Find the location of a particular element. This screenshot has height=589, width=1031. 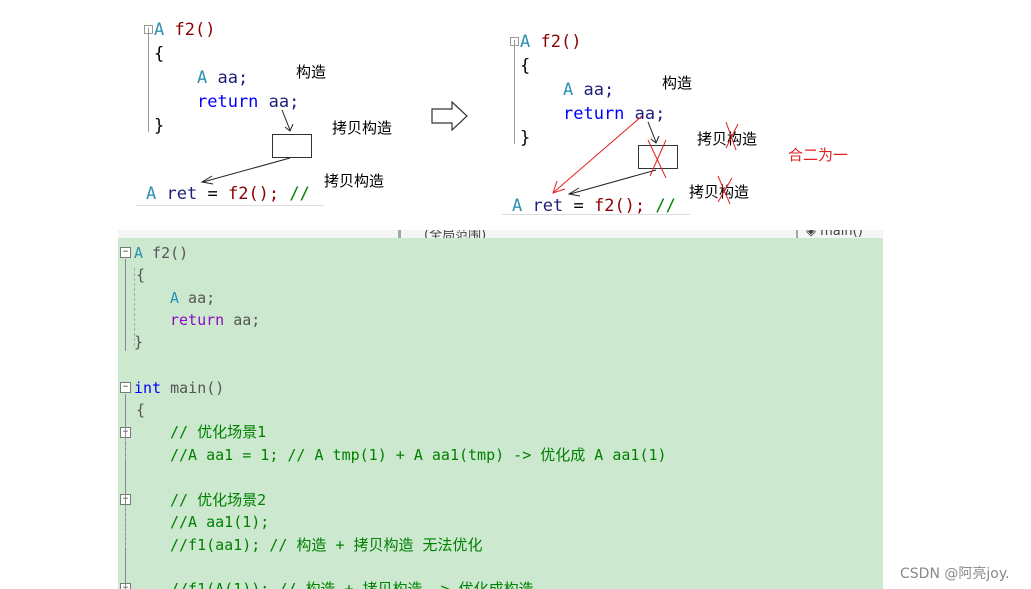

left-arrow-to-ret is located at coordinates (246, 170).